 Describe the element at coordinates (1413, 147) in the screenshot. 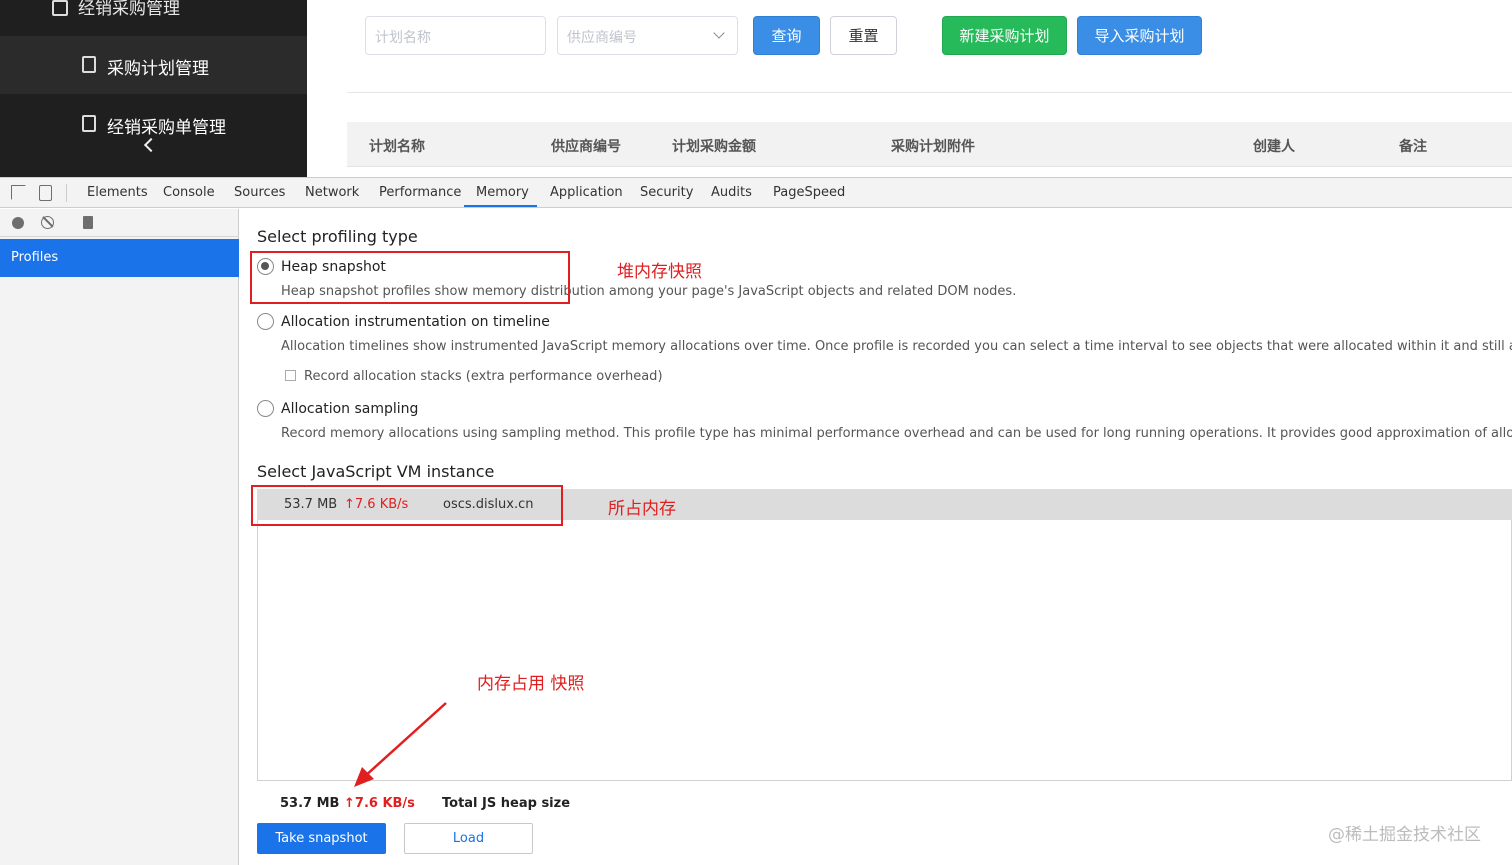

I see `column-header: 备注` at that location.